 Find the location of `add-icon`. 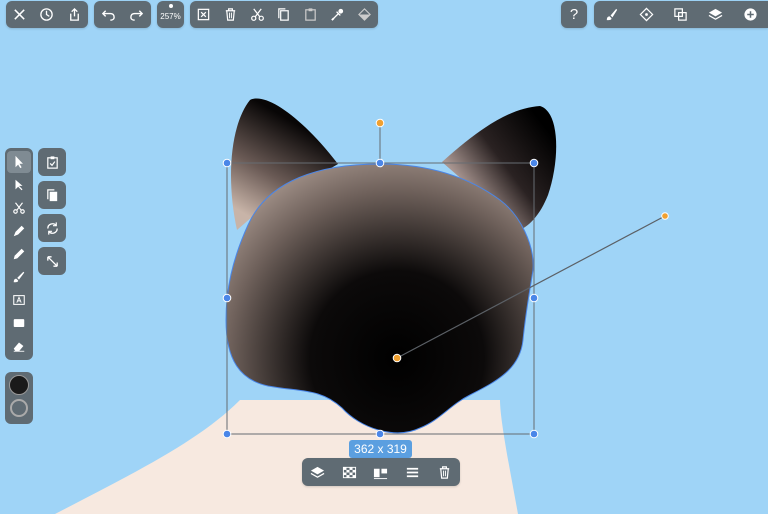

add-icon is located at coordinates (751, 15).